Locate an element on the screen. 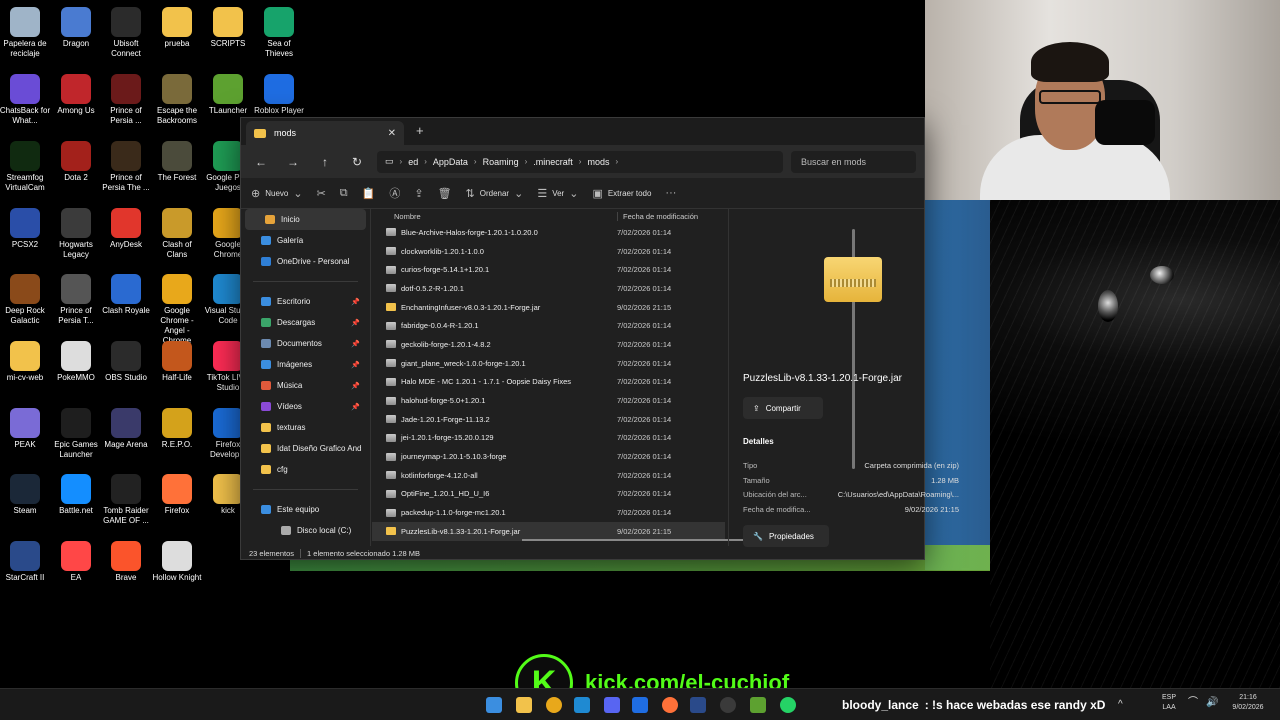  whatsapp-taskbar-icon is located at coordinates (788, 705).